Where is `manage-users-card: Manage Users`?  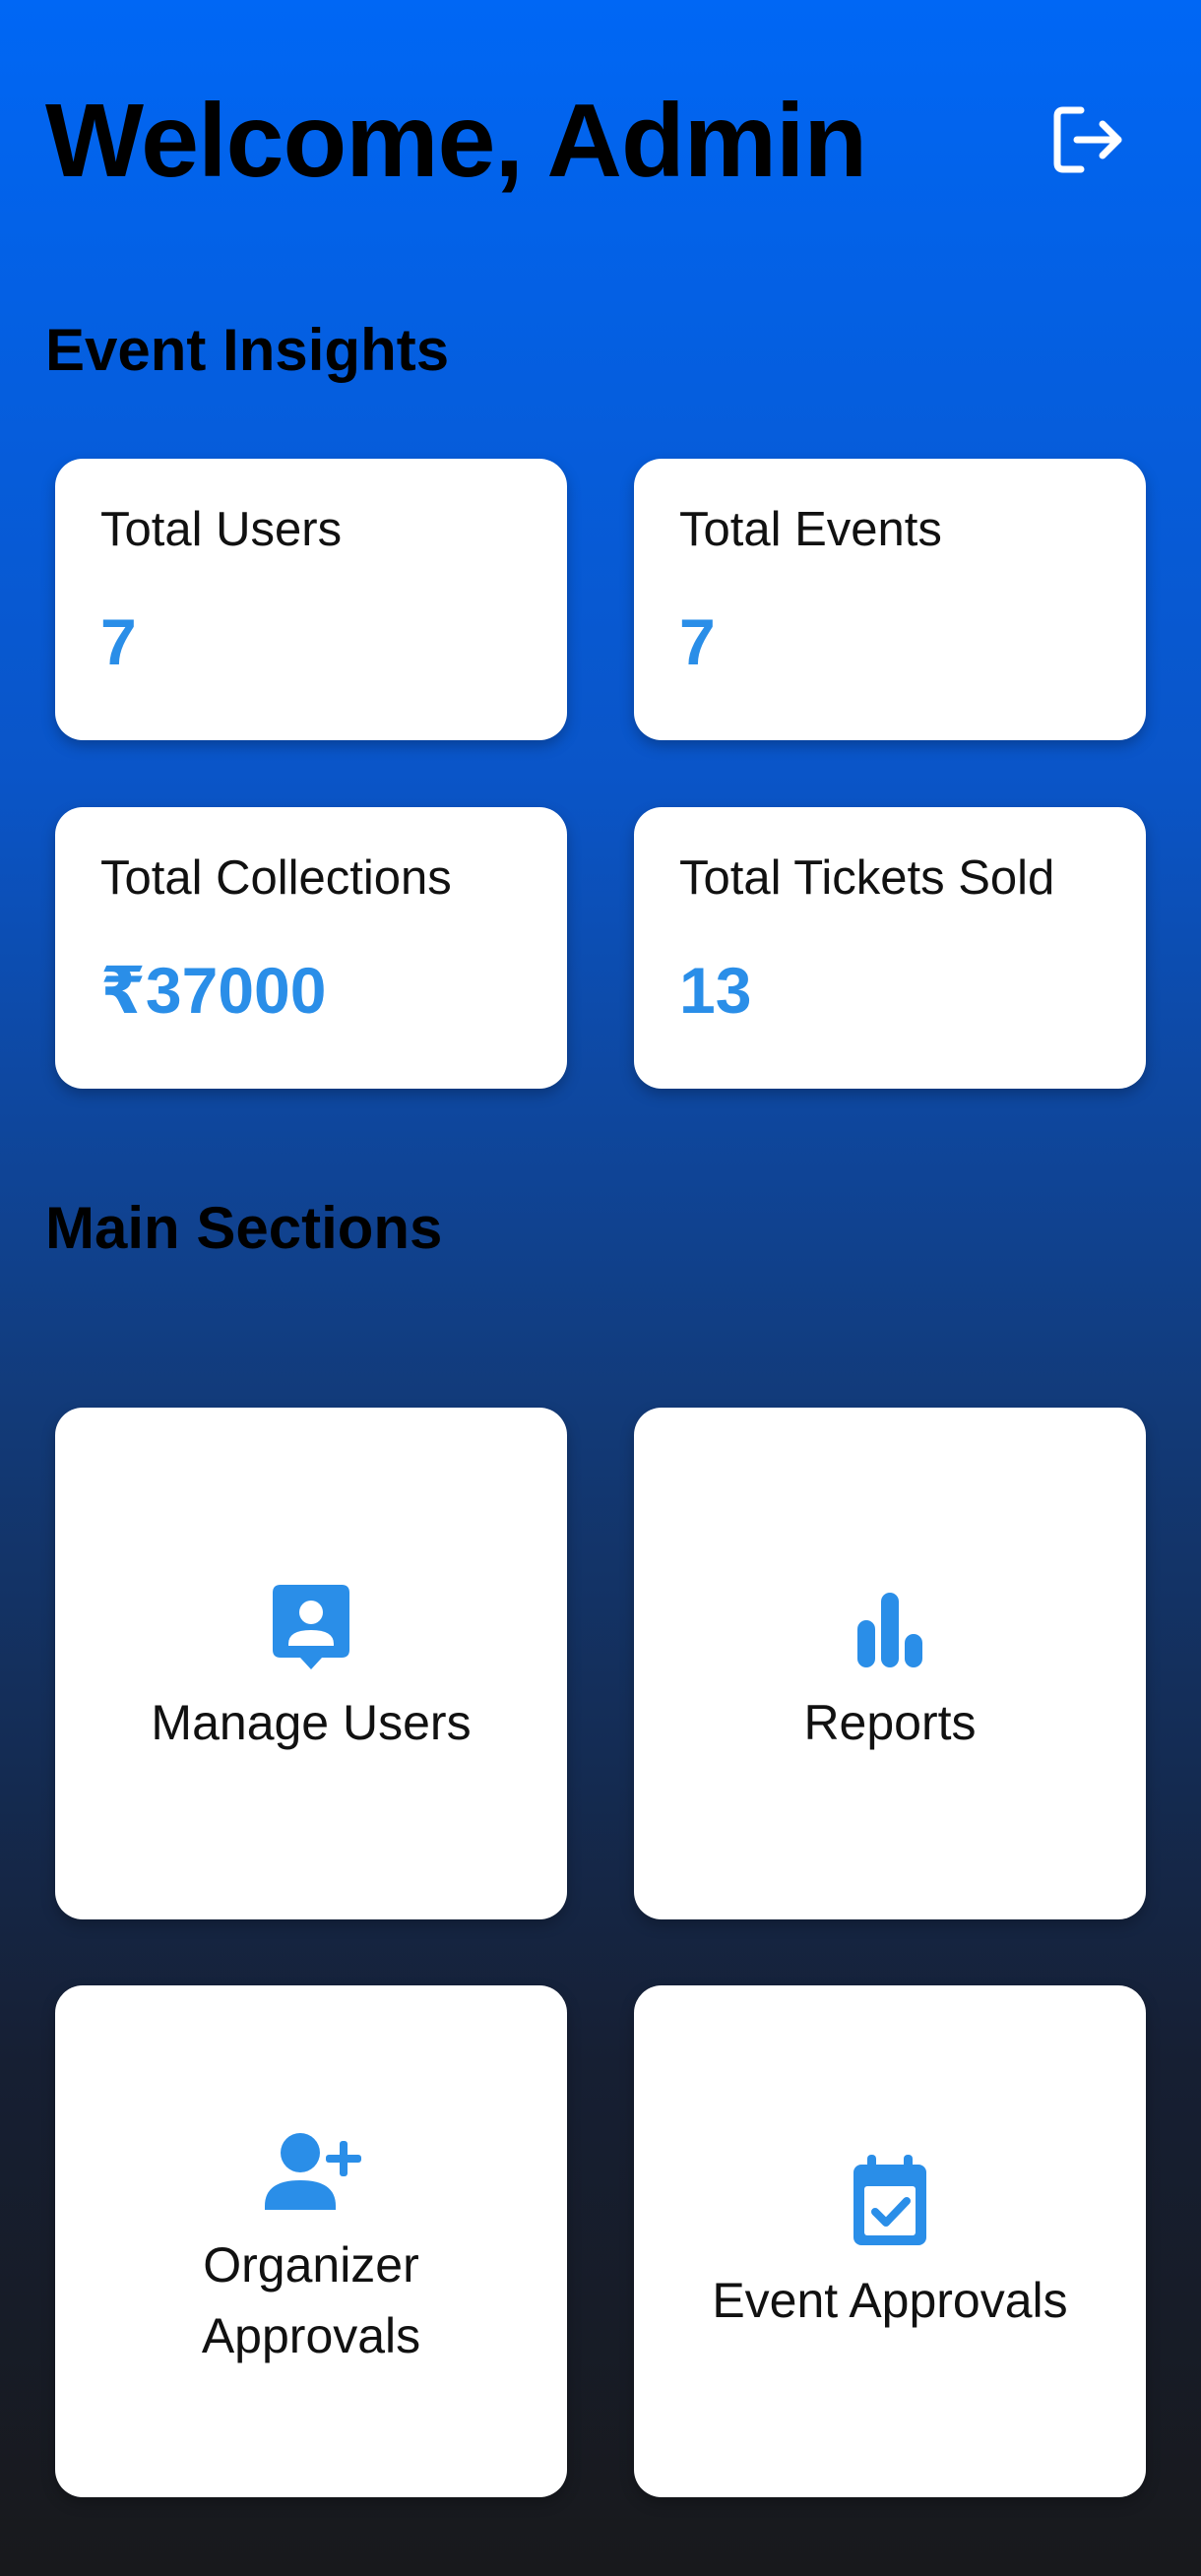 manage-users-card: Manage Users is located at coordinates (311, 1664).